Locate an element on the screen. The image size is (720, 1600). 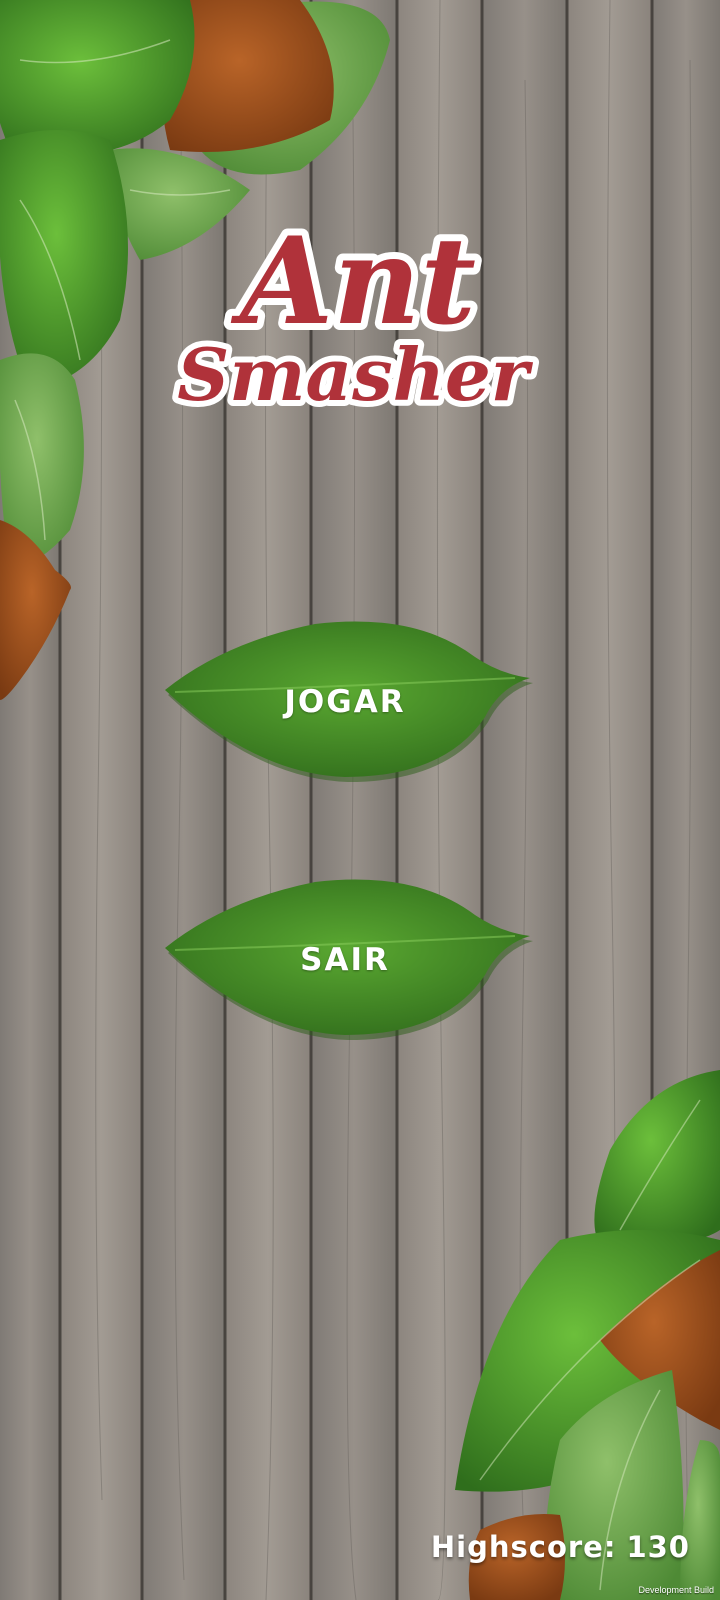
highscore-label: Highscore: is located at coordinates (523, 1547).